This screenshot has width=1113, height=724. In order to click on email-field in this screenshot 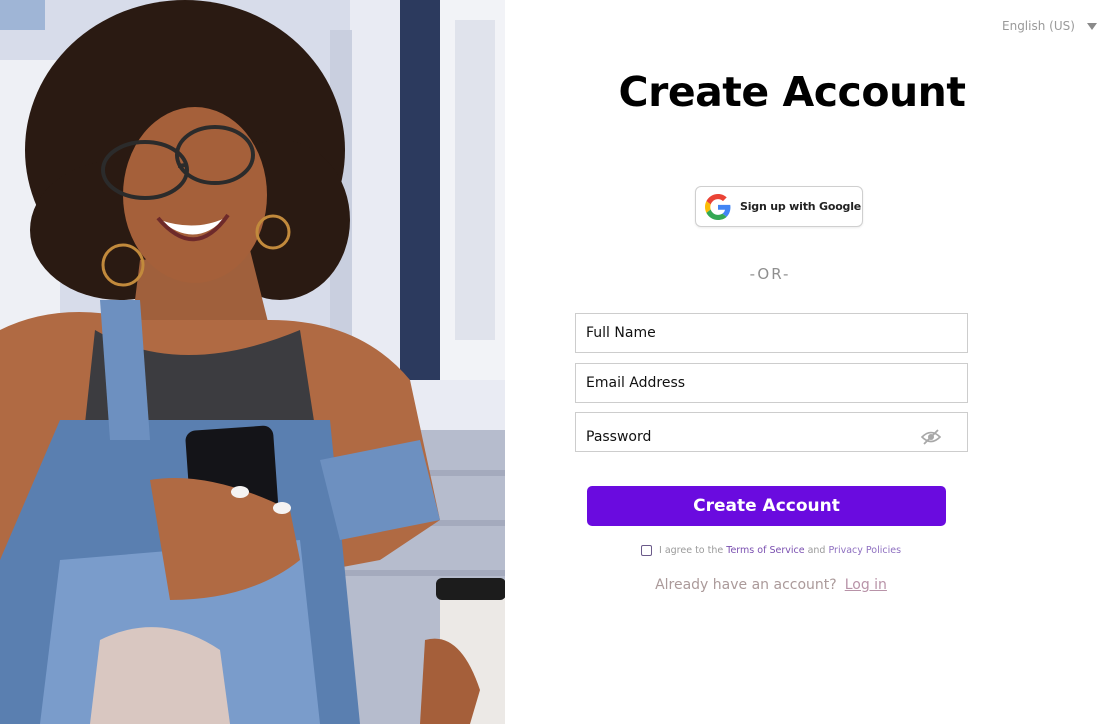, I will do `click(771, 383)`.